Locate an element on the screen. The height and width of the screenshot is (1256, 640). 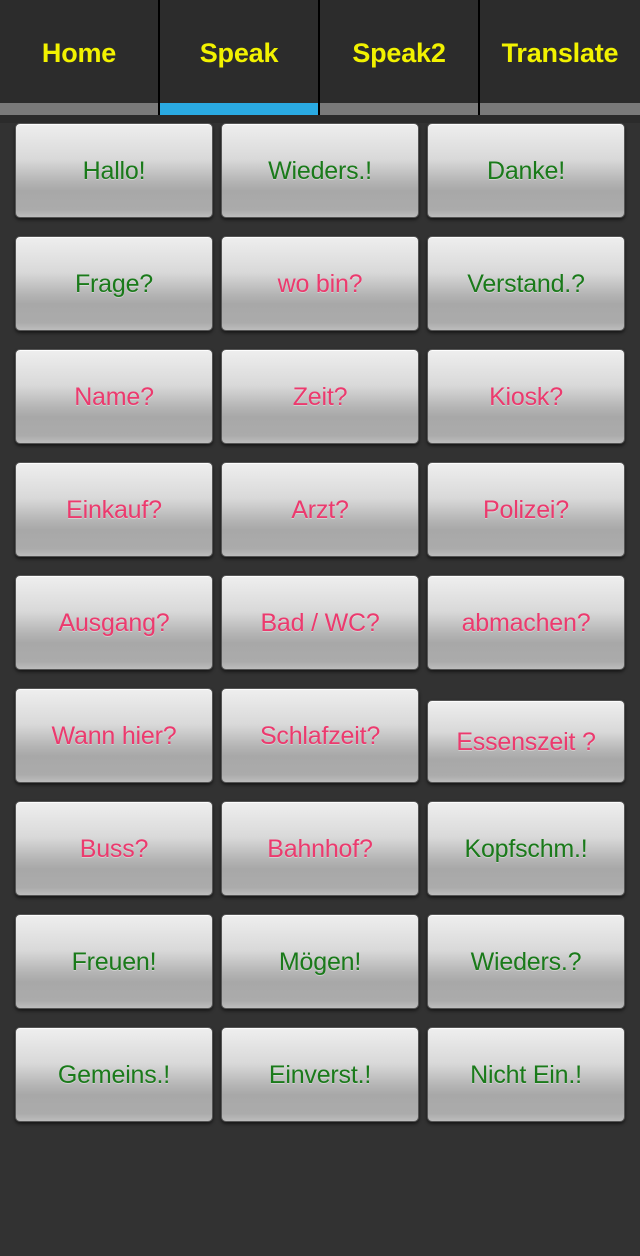
phrase-button: abmachen? is located at coordinates (526, 622).